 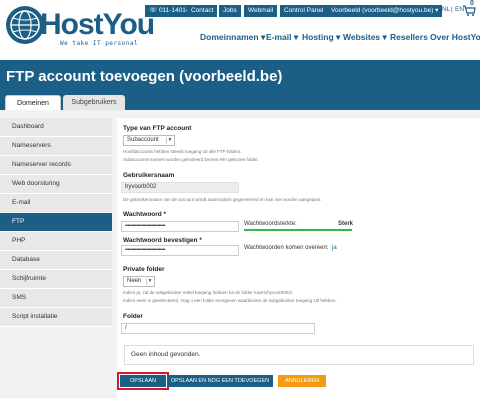 What do you see at coordinates (218, 328) in the screenshot?
I see `folder-field: /` at bounding box center [218, 328].